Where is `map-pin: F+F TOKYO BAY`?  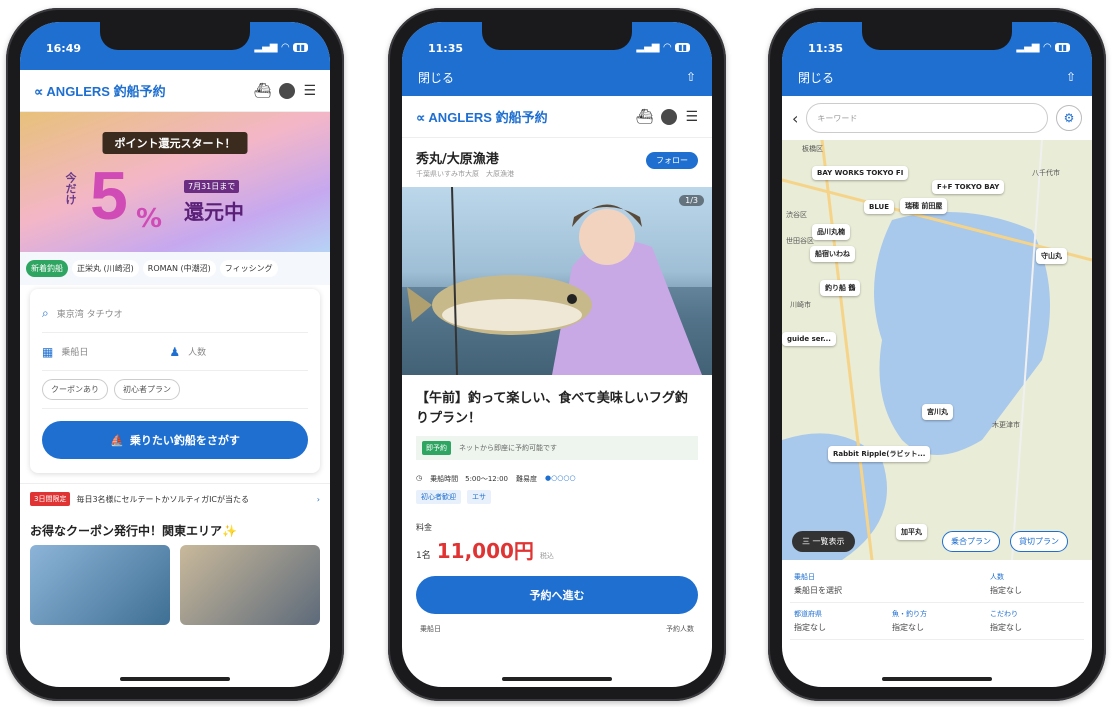
map-pin: F+F TOKYO BAY is located at coordinates (968, 187).